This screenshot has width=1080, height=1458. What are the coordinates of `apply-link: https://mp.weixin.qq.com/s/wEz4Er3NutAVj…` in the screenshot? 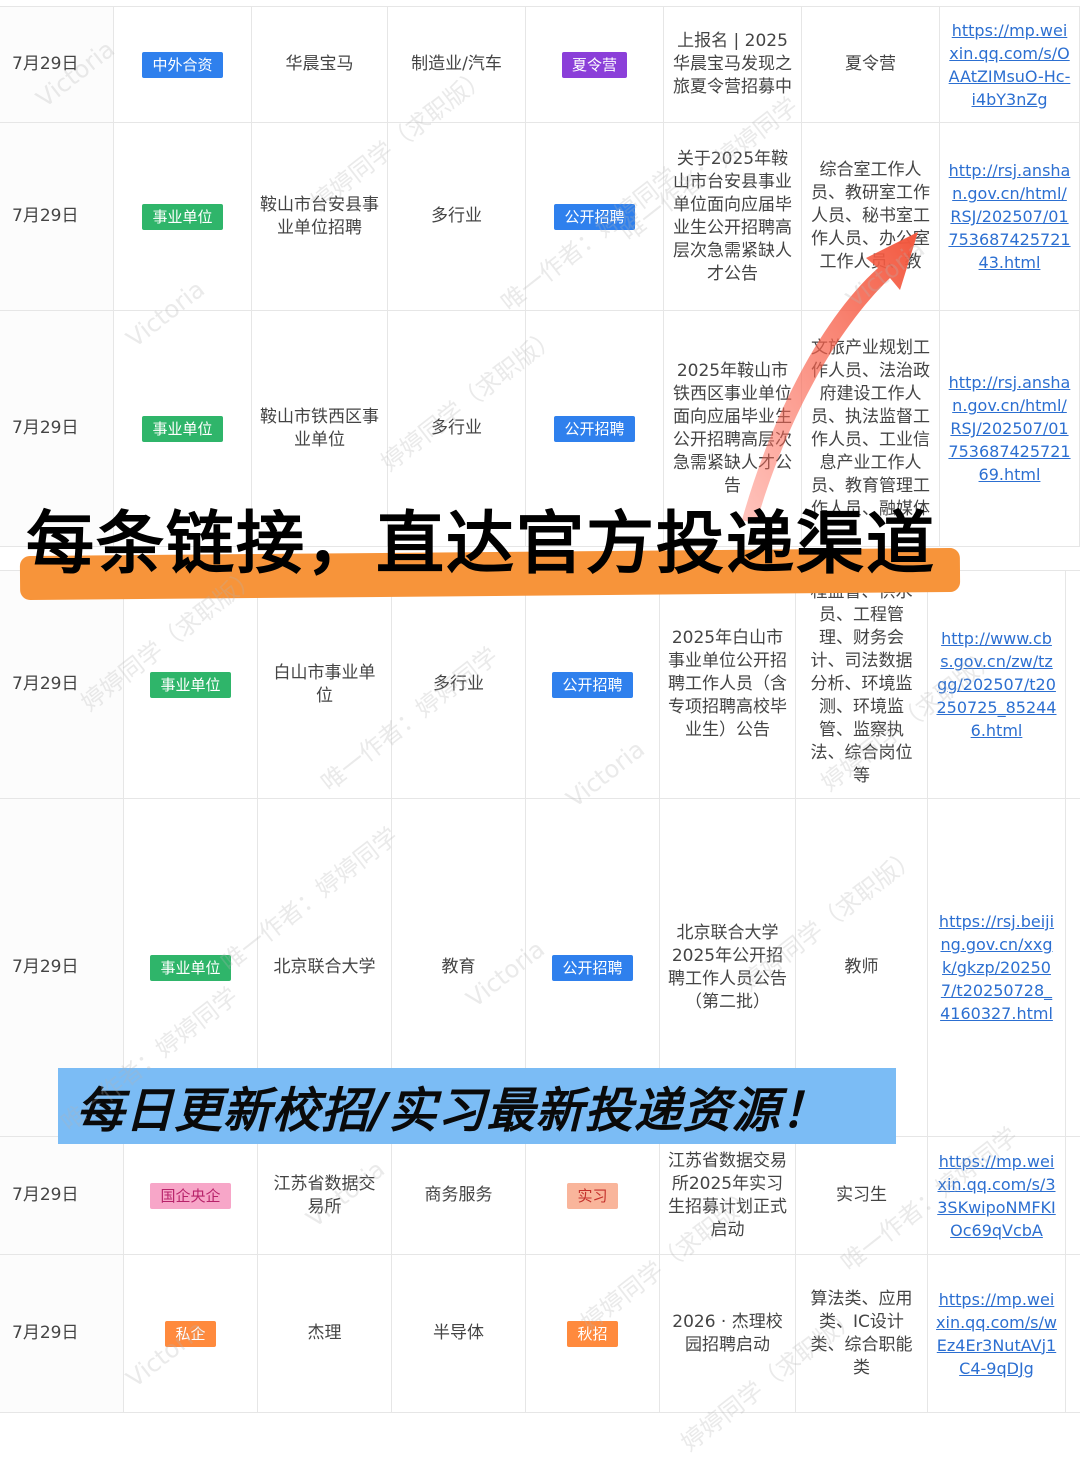 It's located at (996, 1334).